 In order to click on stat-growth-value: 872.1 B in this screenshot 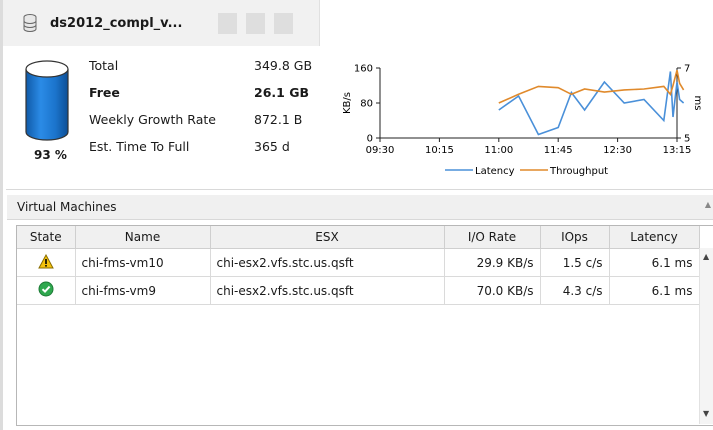, I will do `click(278, 119)`.